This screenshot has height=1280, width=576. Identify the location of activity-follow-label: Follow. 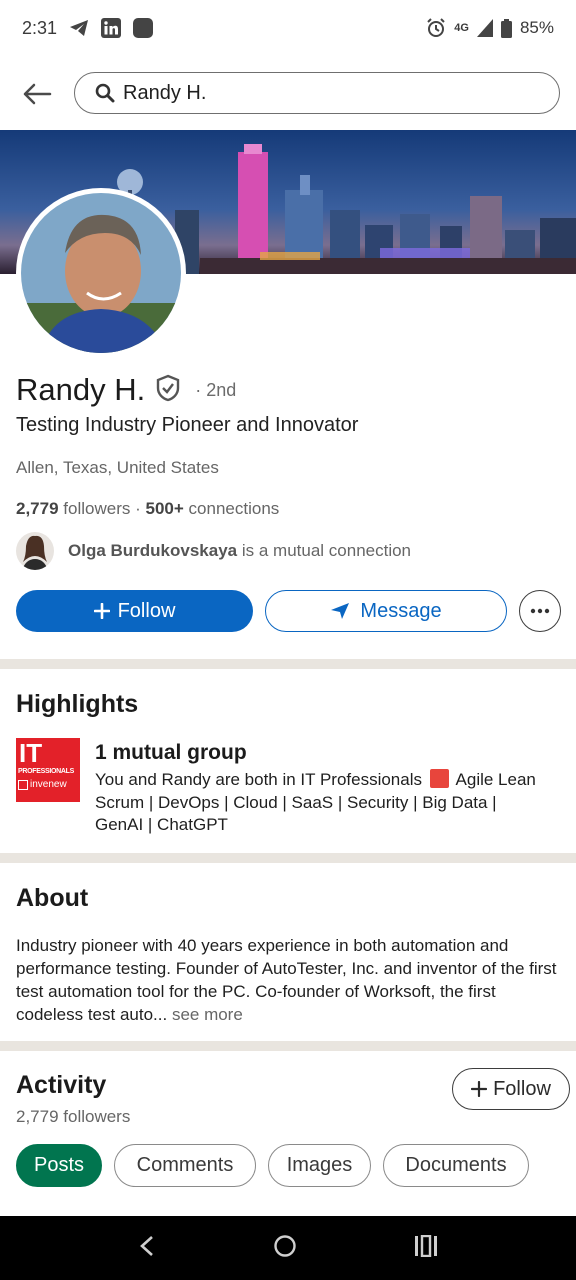
(522, 1088).